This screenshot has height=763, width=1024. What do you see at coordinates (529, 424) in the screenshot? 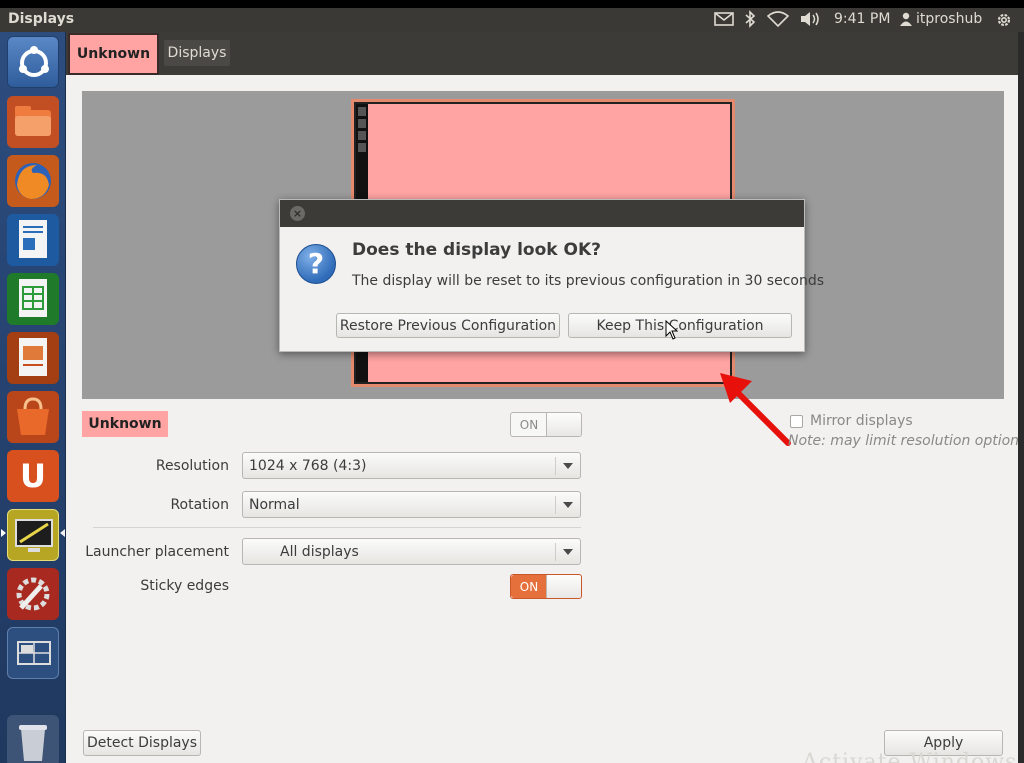
I see `display-switch-state: ON` at bounding box center [529, 424].